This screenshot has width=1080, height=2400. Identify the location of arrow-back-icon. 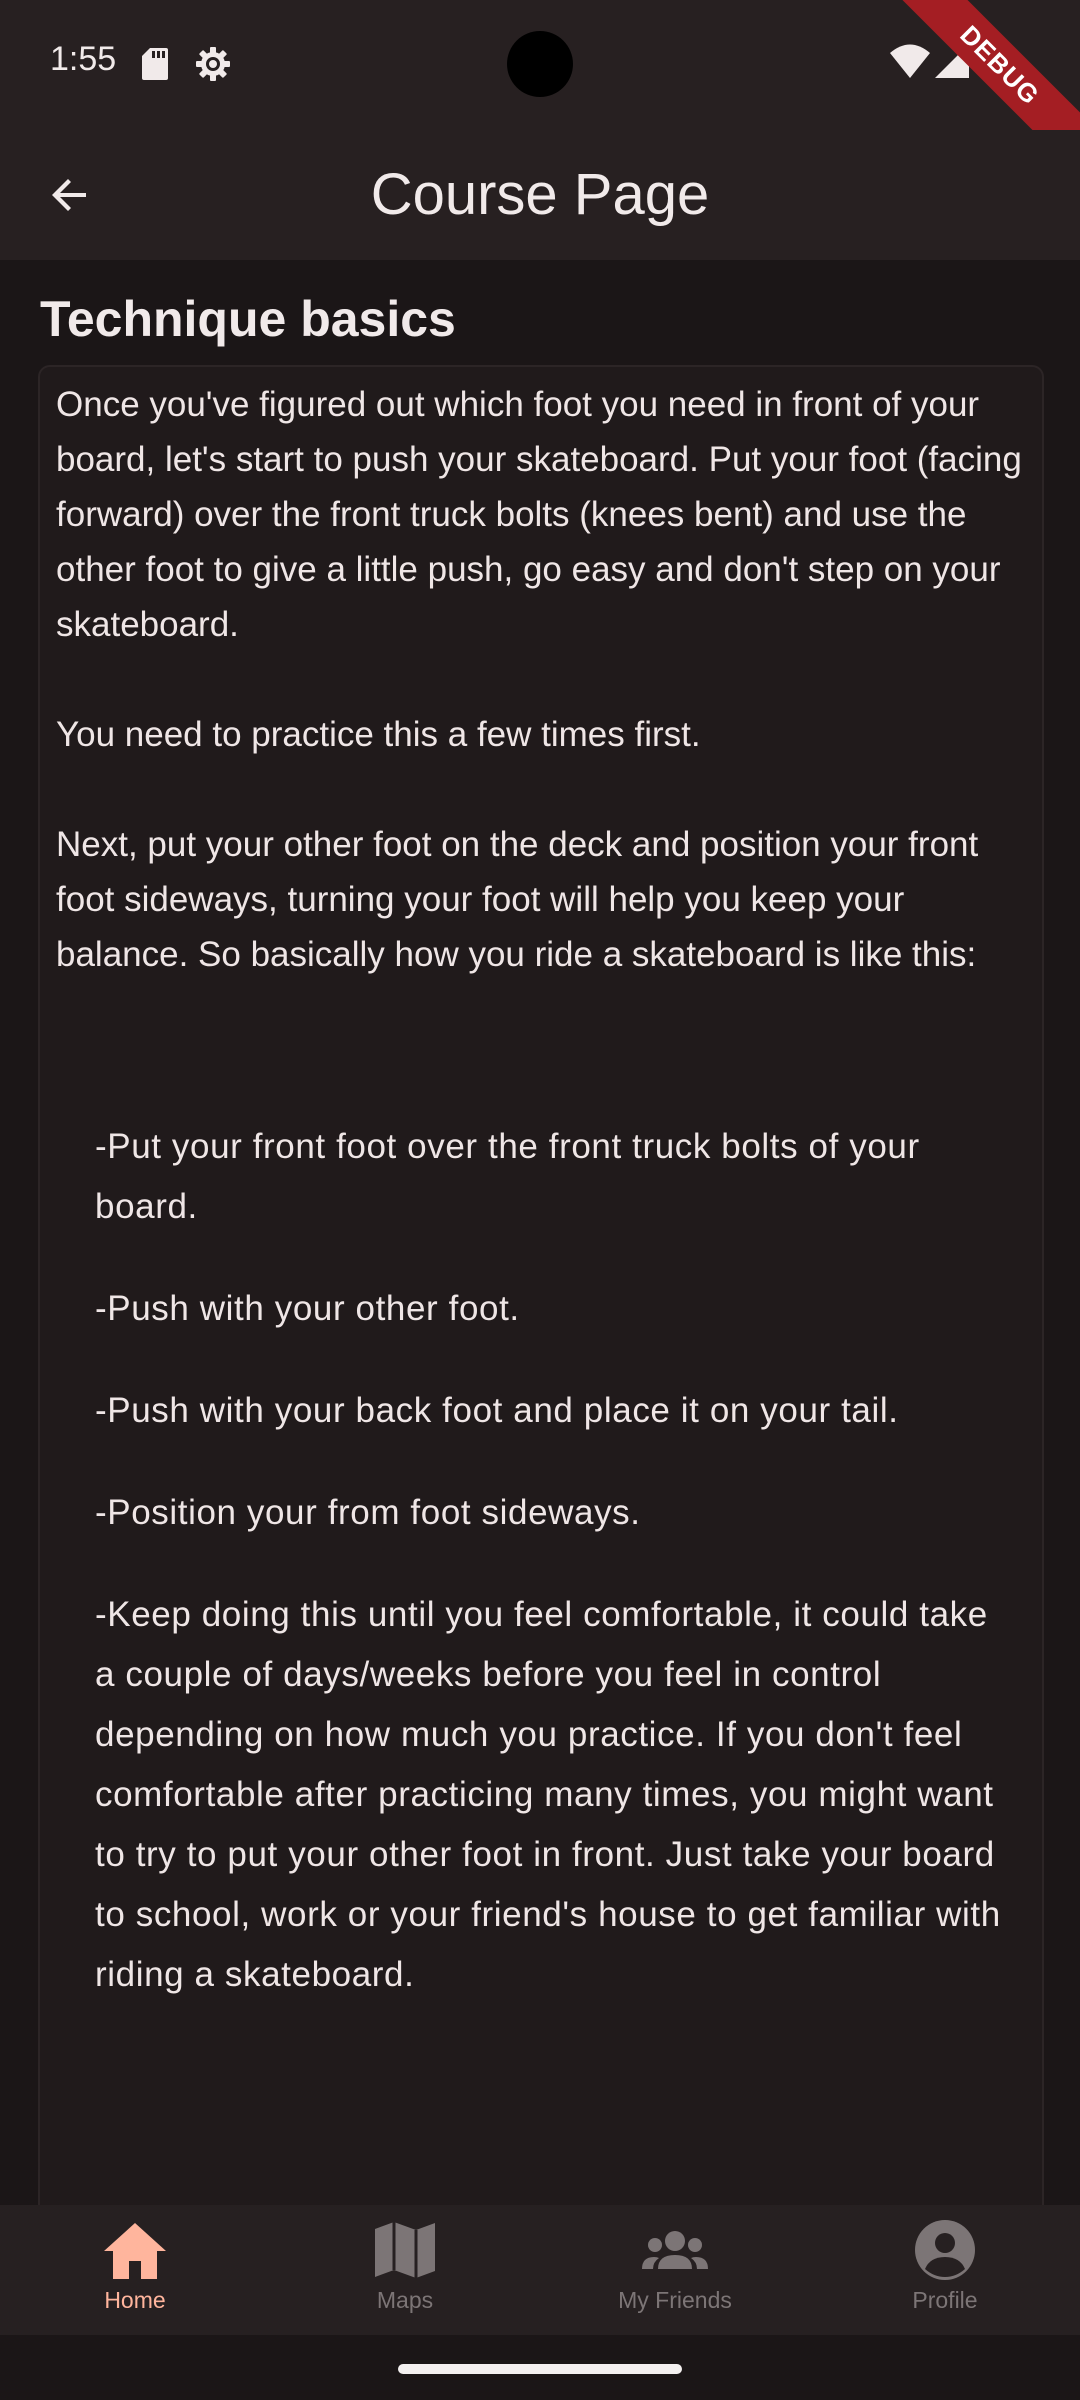
(69, 195).